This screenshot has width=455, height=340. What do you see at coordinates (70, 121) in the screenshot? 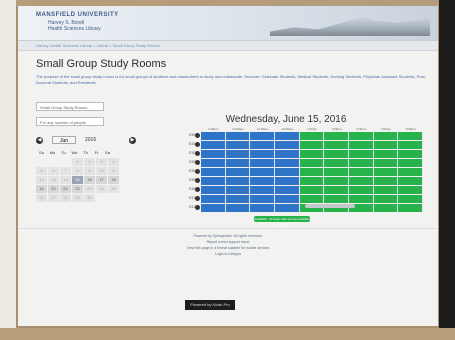
I see `people-count-select: For any number of people` at bounding box center [70, 121].